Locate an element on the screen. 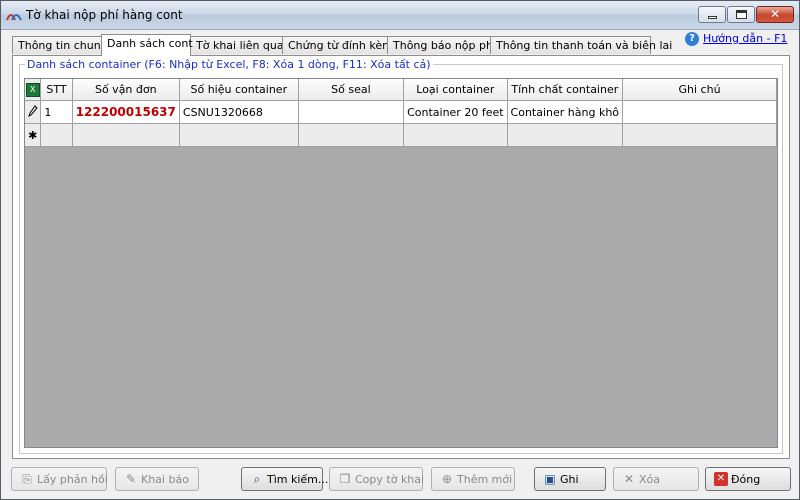  column-header-so-seal: Số seal is located at coordinates (351, 90).